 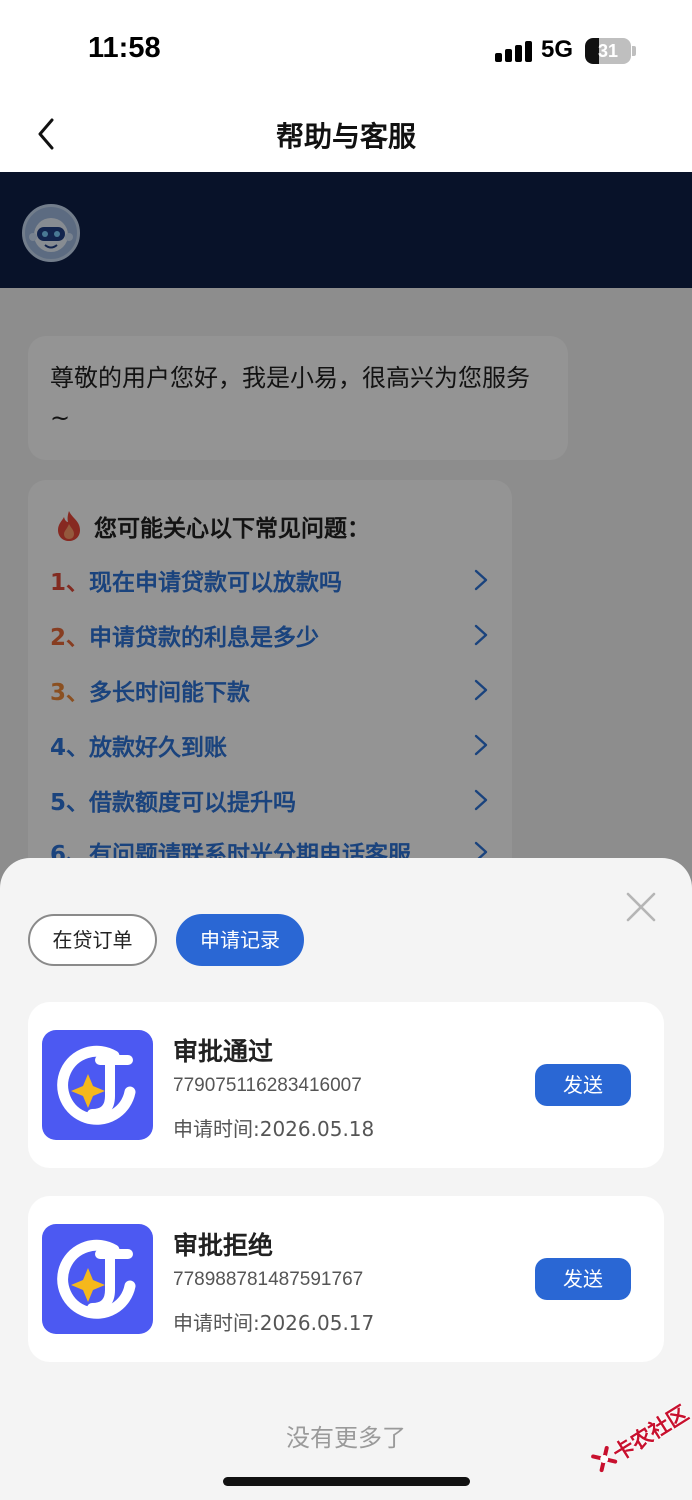 I want to click on record-apply-time: 申请时间:2026.05.17, so click(x=274, y=1323).